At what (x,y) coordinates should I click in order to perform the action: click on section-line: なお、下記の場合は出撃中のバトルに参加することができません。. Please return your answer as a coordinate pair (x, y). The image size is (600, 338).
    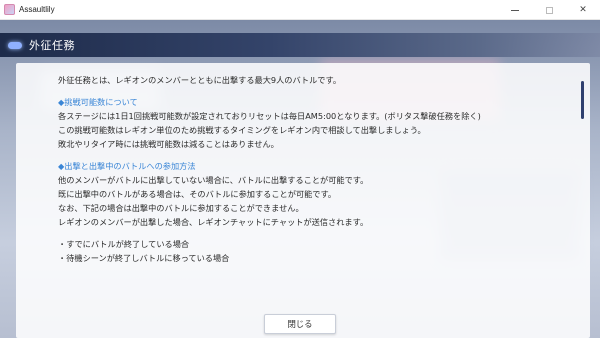
    Looking at the image, I should click on (181, 208).